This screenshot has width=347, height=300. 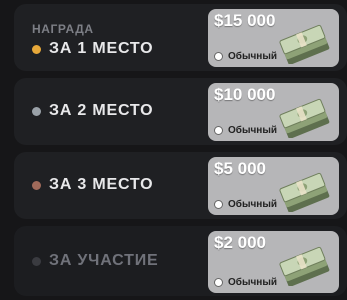 I want to click on prize-amount: $15 000, so click(x=245, y=20).